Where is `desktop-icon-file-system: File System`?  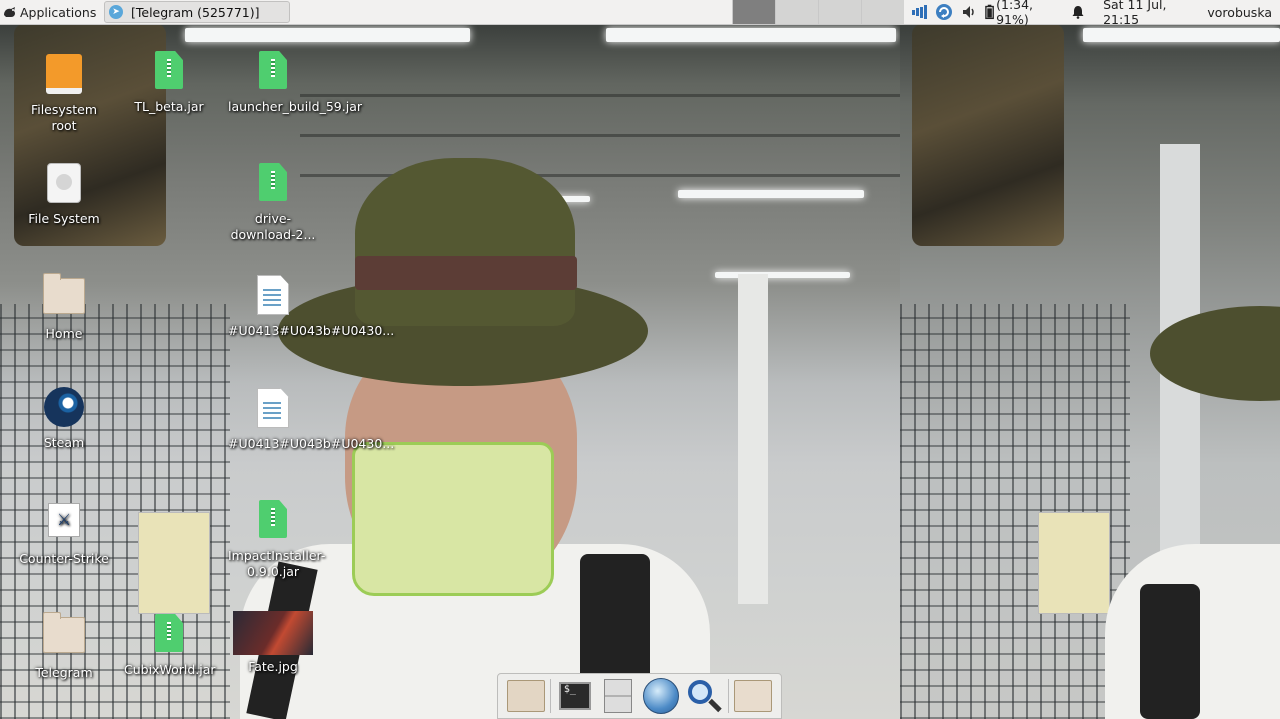 desktop-icon-file-system: File System is located at coordinates (64, 193).